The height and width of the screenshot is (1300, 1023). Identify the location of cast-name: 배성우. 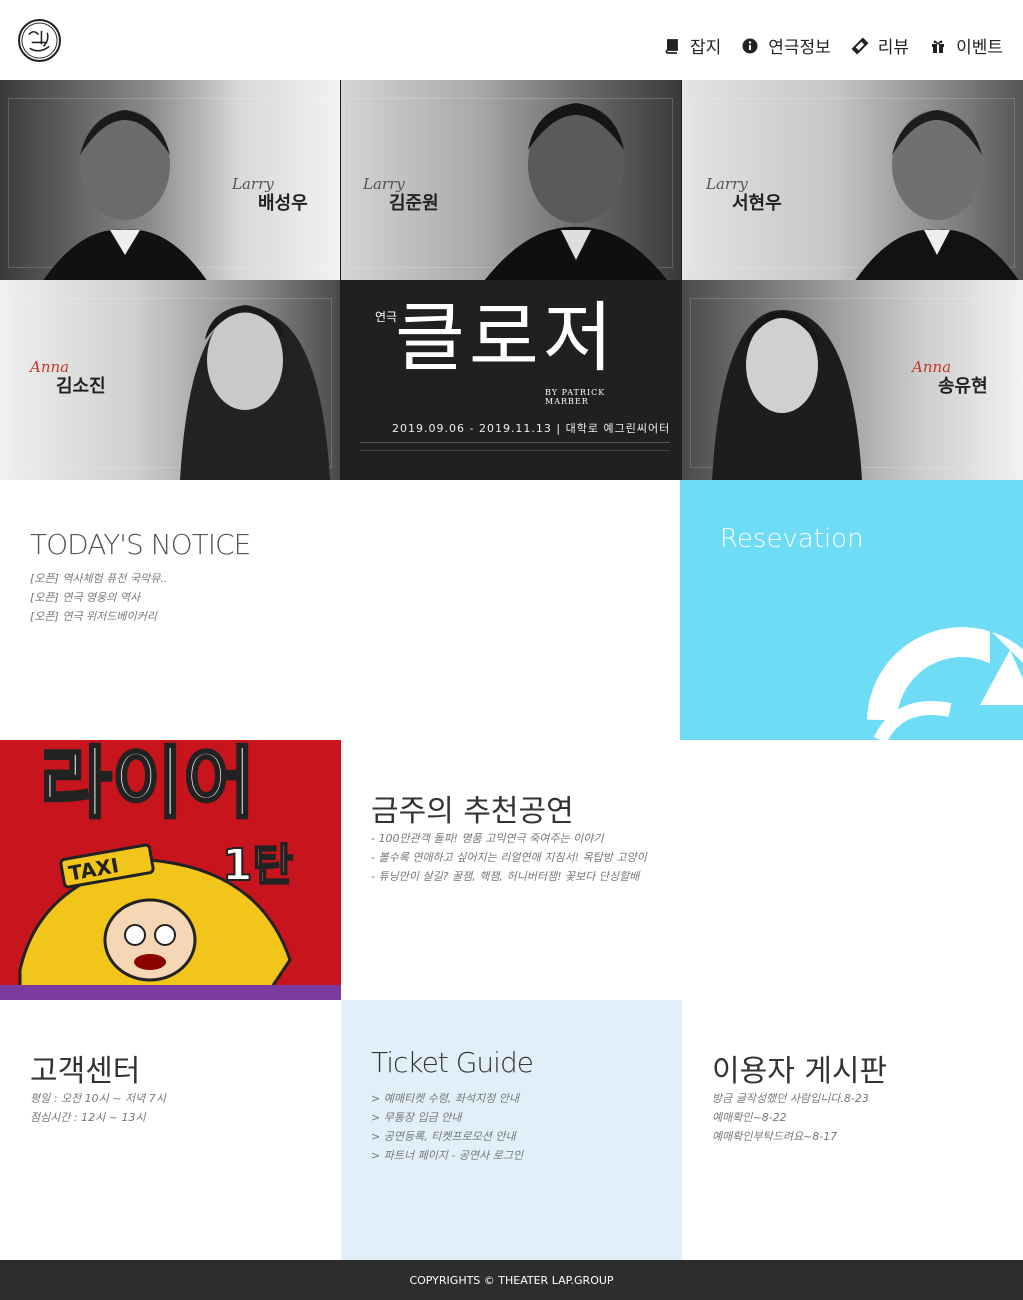
(283, 203).